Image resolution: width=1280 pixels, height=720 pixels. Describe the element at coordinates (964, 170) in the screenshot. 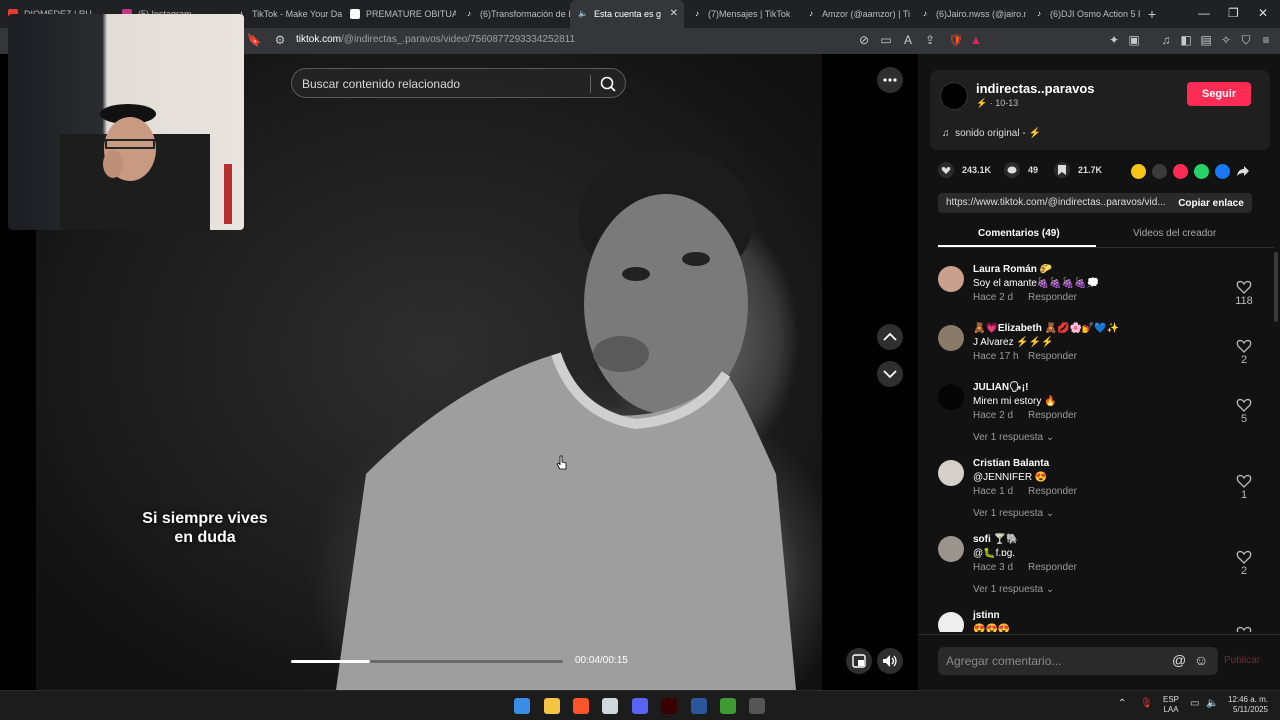

I see `like-button: 243.1K` at that location.